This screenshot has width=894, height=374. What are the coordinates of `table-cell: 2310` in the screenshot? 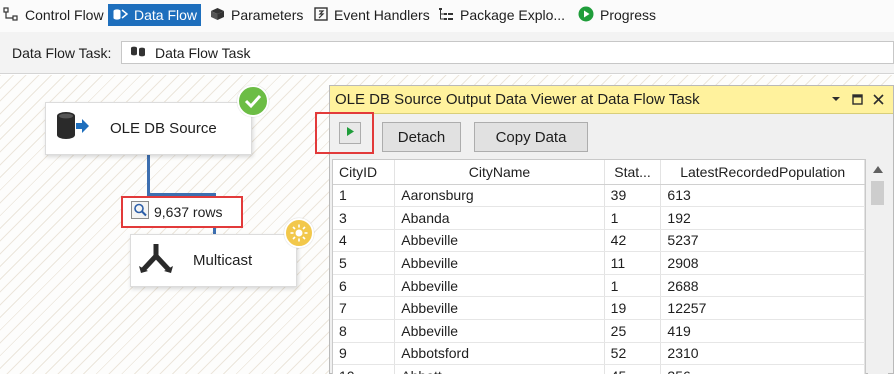 It's located at (762, 354).